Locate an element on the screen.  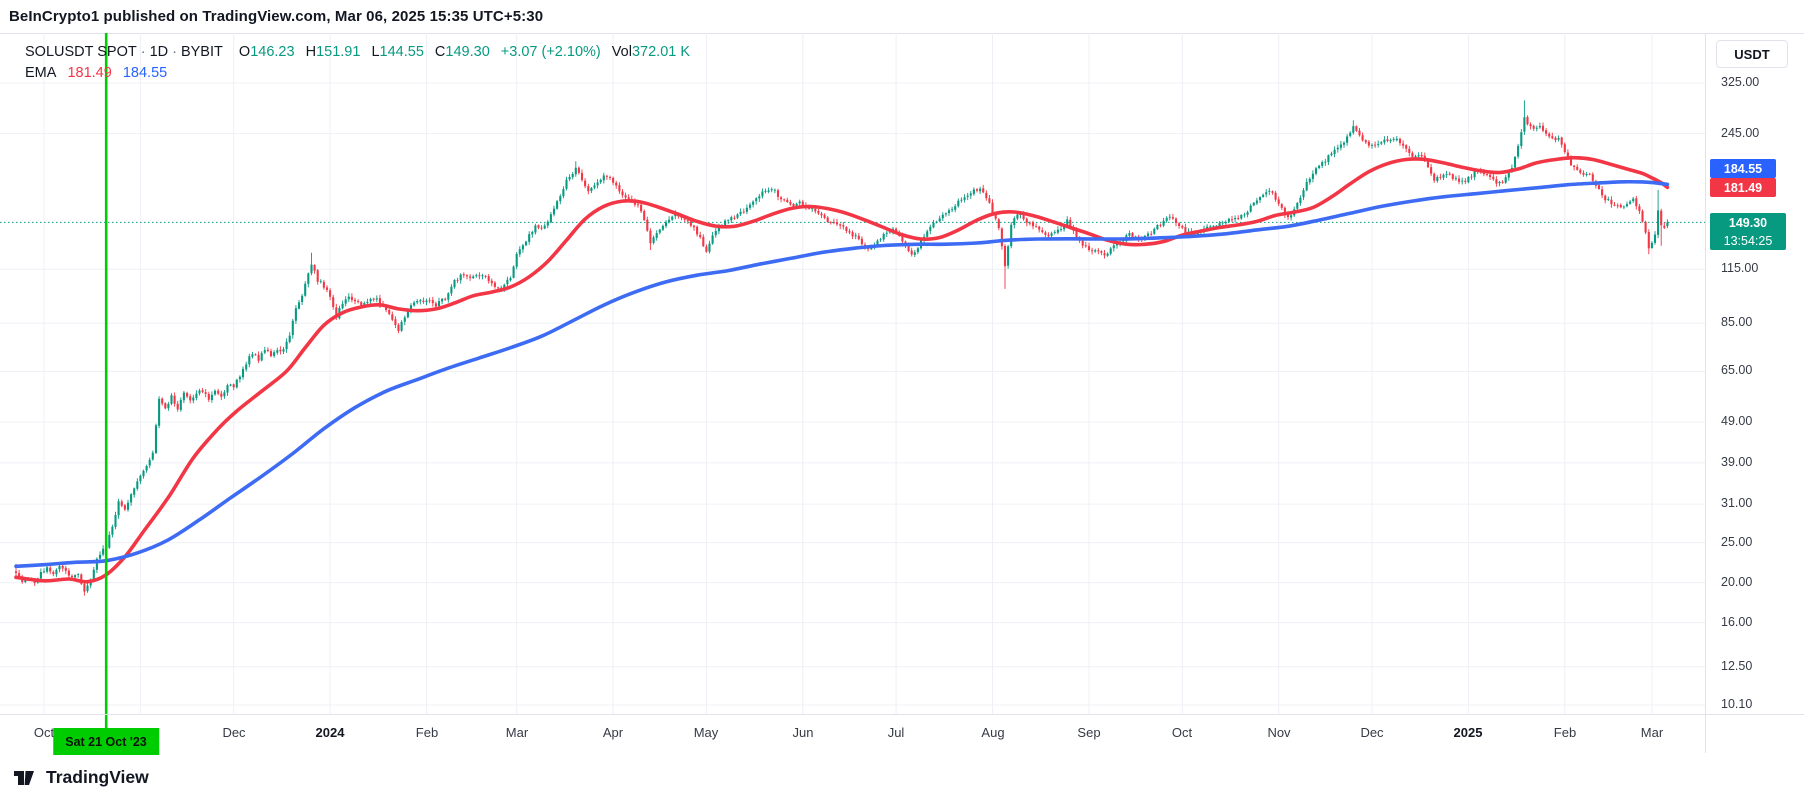
price-tick-label: 16.00 is located at coordinates (1737, 622).